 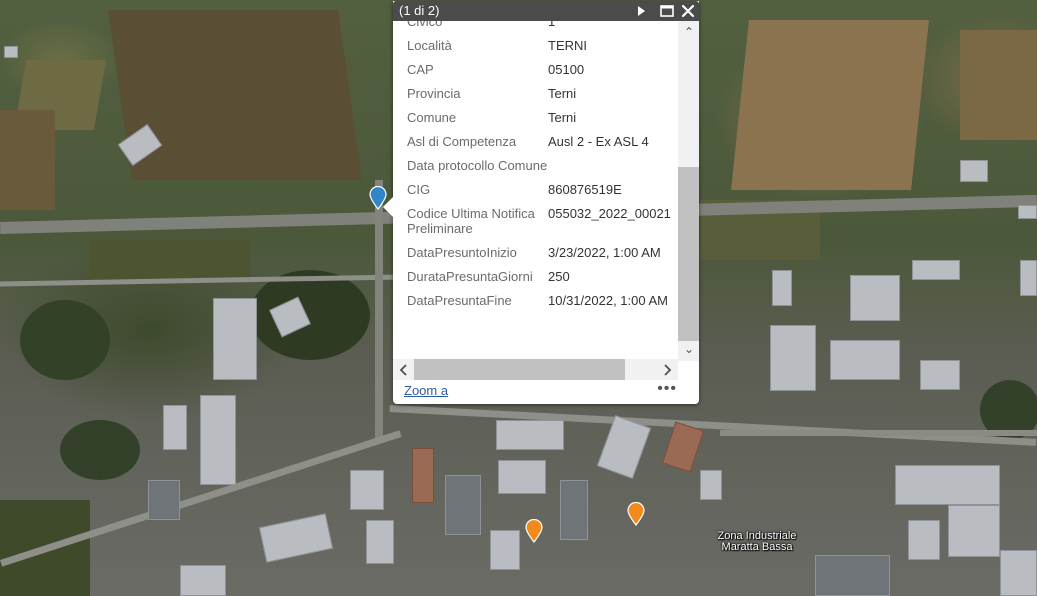 What do you see at coordinates (688, 254) in the screenshot?
I see `vertical-scroll-thumb` at bounding box center [688, 254].